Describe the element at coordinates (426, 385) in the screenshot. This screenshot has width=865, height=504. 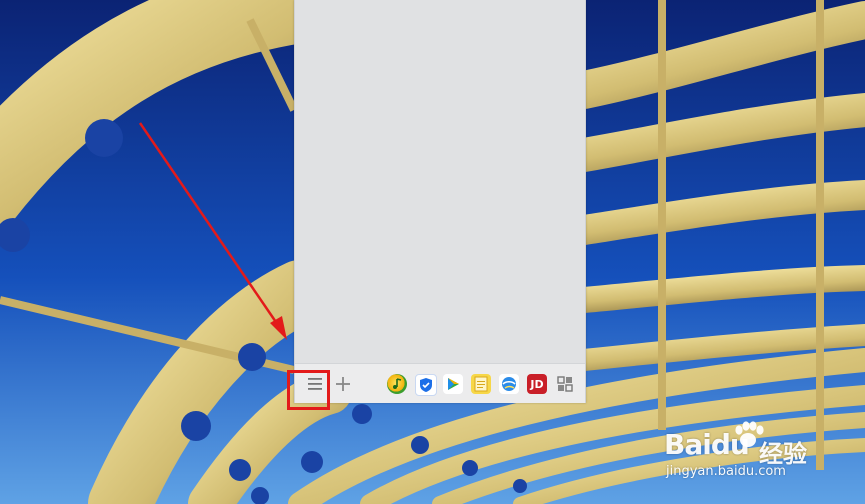
I see `security-shield-icon` at that location.